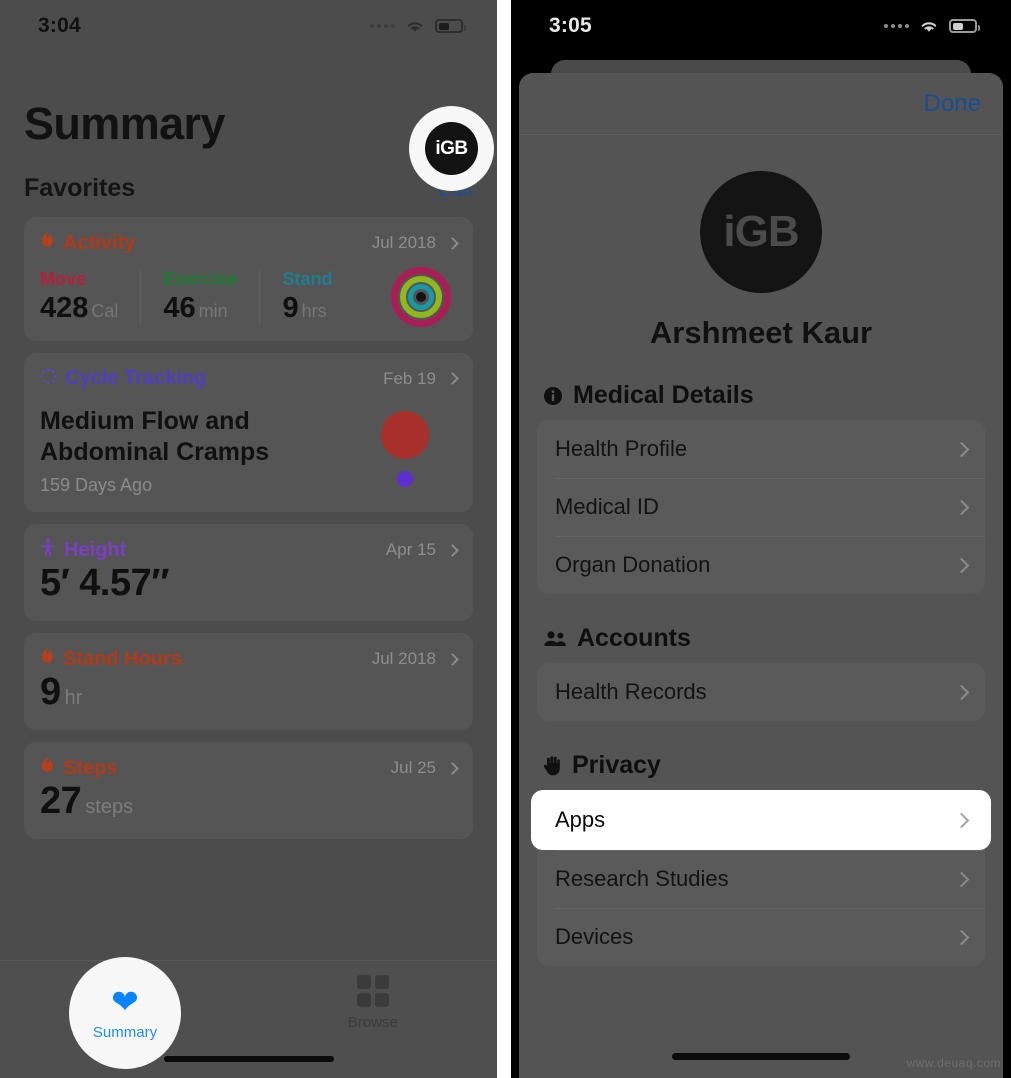 The width and height of the screenshot is (1011, 1078). What do you see at coordinates (249, 768) in the screenshot?
I see `card-header: Steps Jul 25` at bounding box center [249, 768].